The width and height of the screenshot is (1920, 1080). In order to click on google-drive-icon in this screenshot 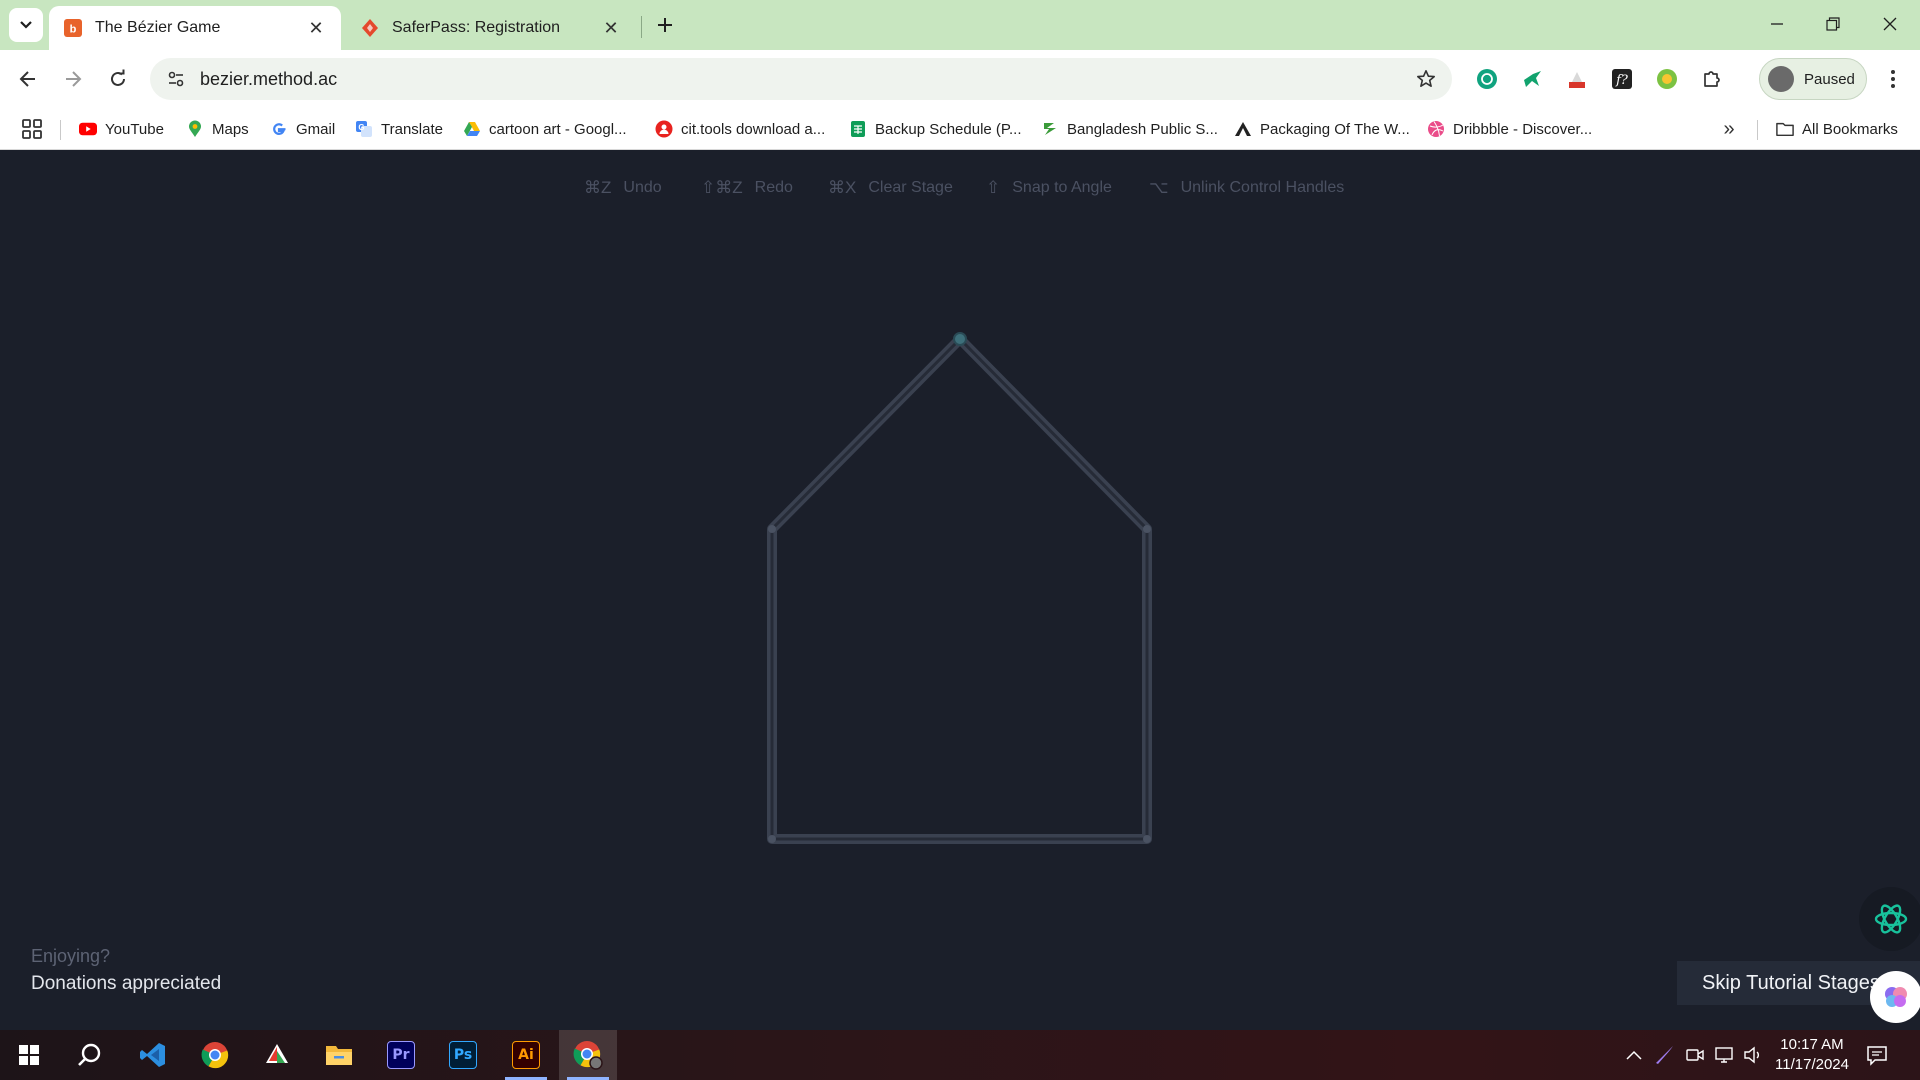, I will do `click(472, 129)`.